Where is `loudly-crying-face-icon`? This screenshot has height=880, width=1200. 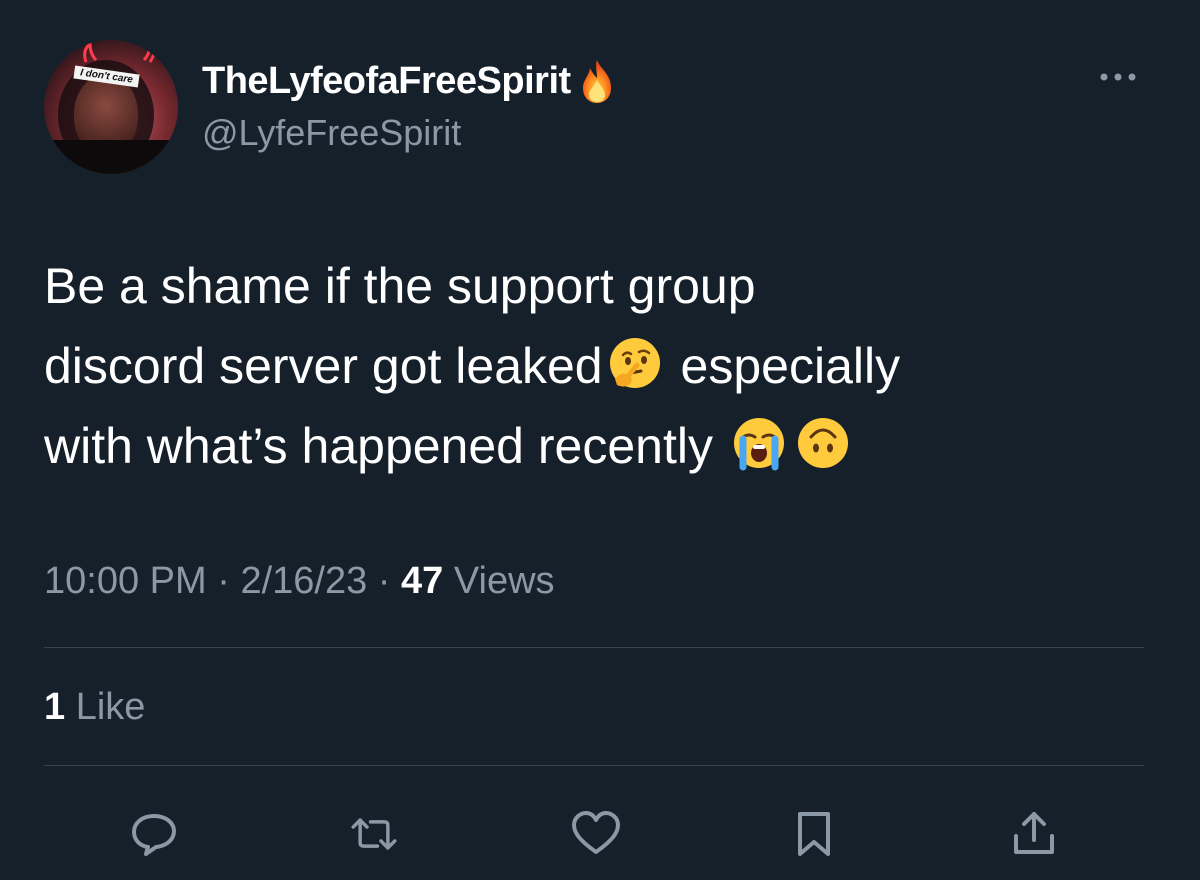
loudly-crying-face-icon is located at coordinates (758, 444).